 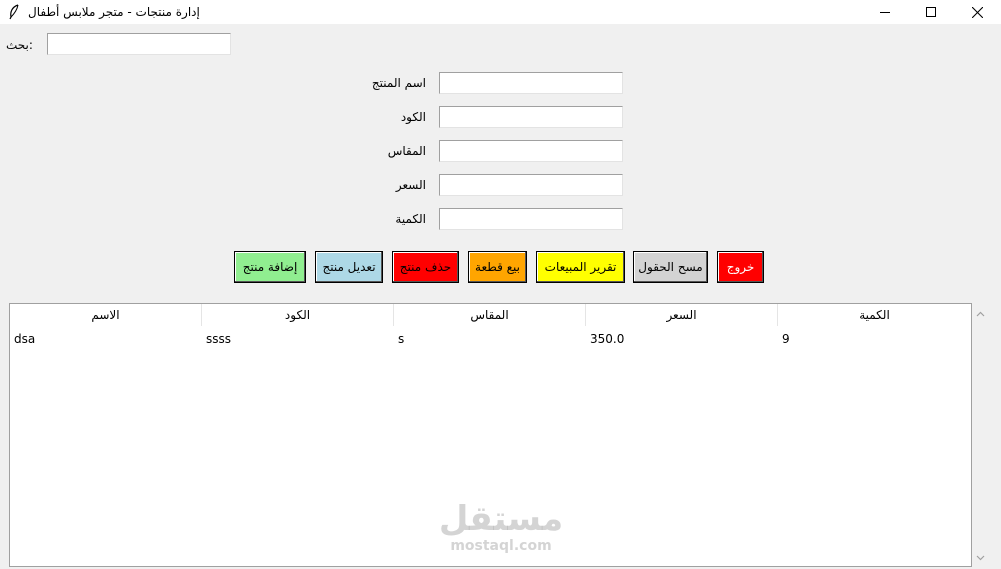 What do you see at coordinates (410, 219) in the screenshot?
I see `quantity-label: الكمية` at bounding box center [410, 219].